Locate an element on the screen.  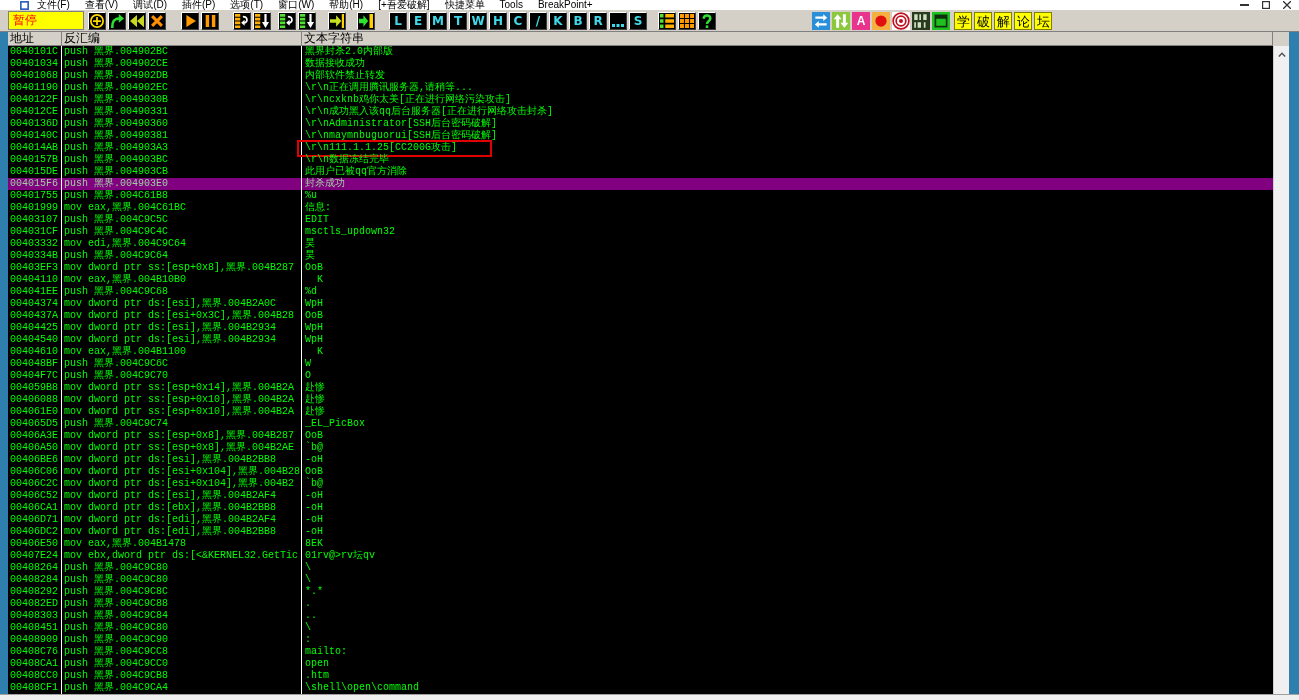
string-cell-text: .. is located at coordinates (311, 616).